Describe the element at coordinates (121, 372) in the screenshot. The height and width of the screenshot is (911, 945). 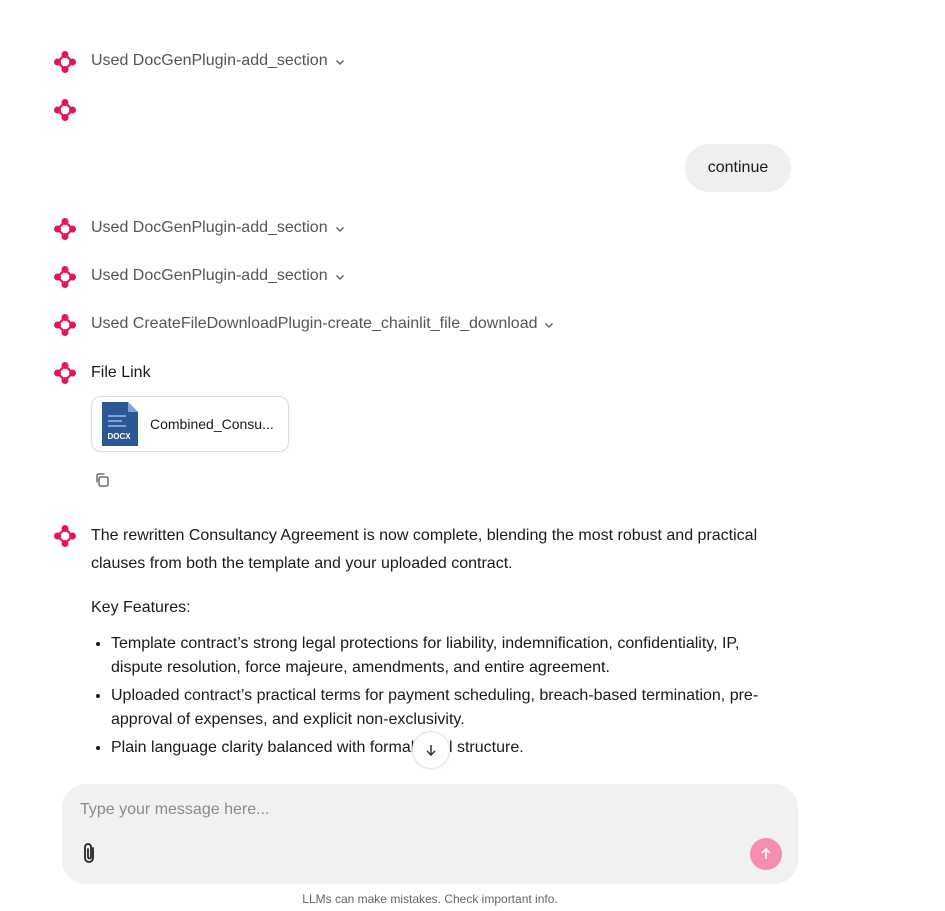
I see `file-link-label: File Link` at that location.